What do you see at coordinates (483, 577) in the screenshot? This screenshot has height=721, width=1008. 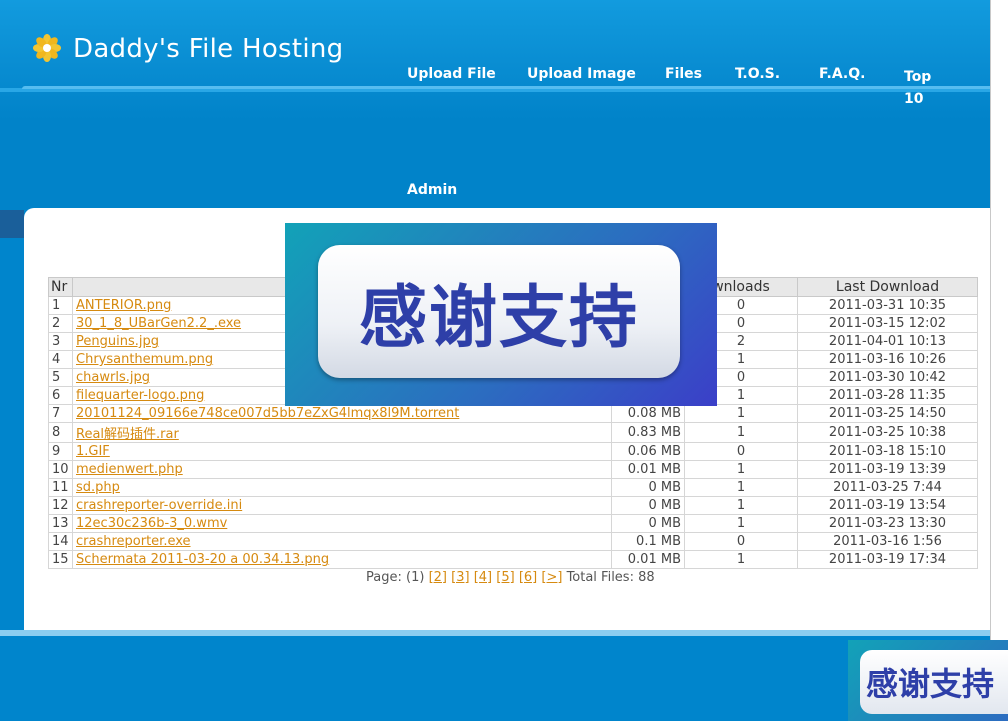 I see `pager-page-4: [4]` at bounding box center [483, 577].